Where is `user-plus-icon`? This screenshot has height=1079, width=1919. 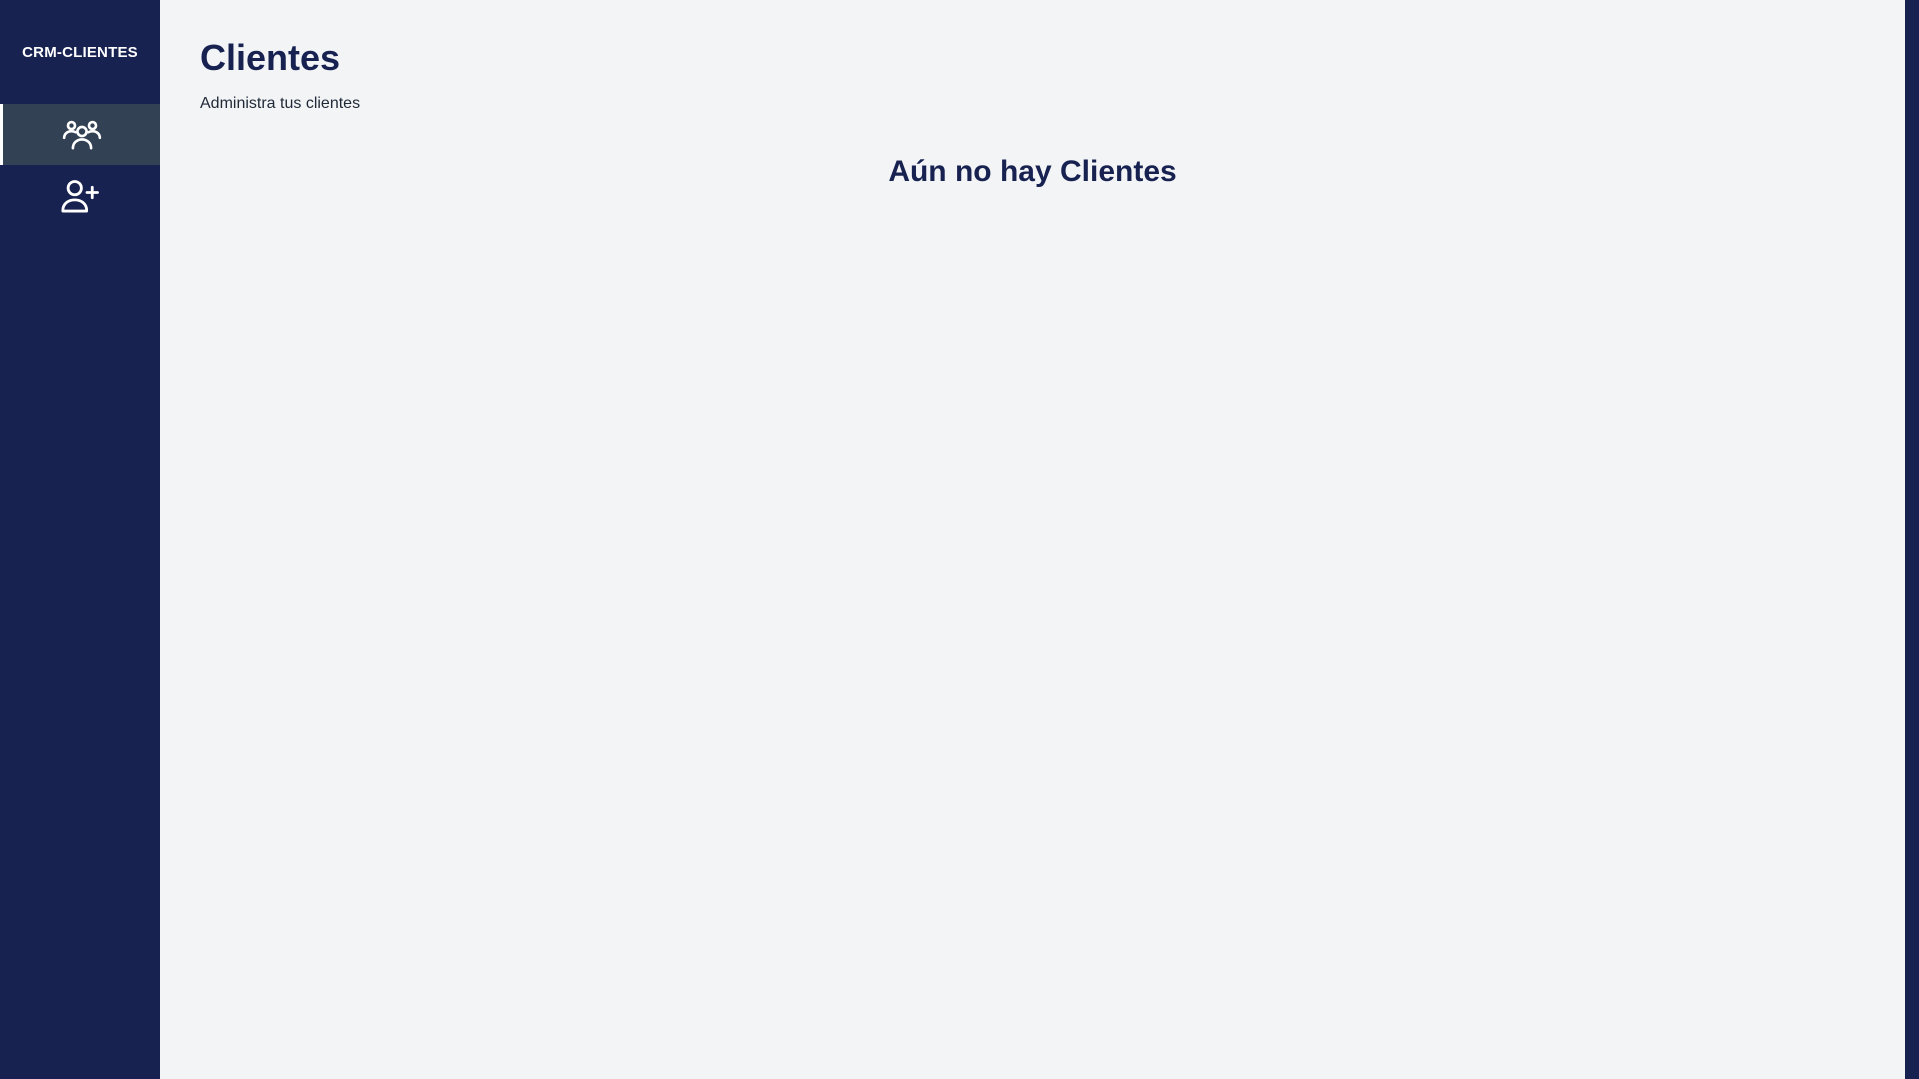 user-plus-icon is located at coordinates (80, 196).